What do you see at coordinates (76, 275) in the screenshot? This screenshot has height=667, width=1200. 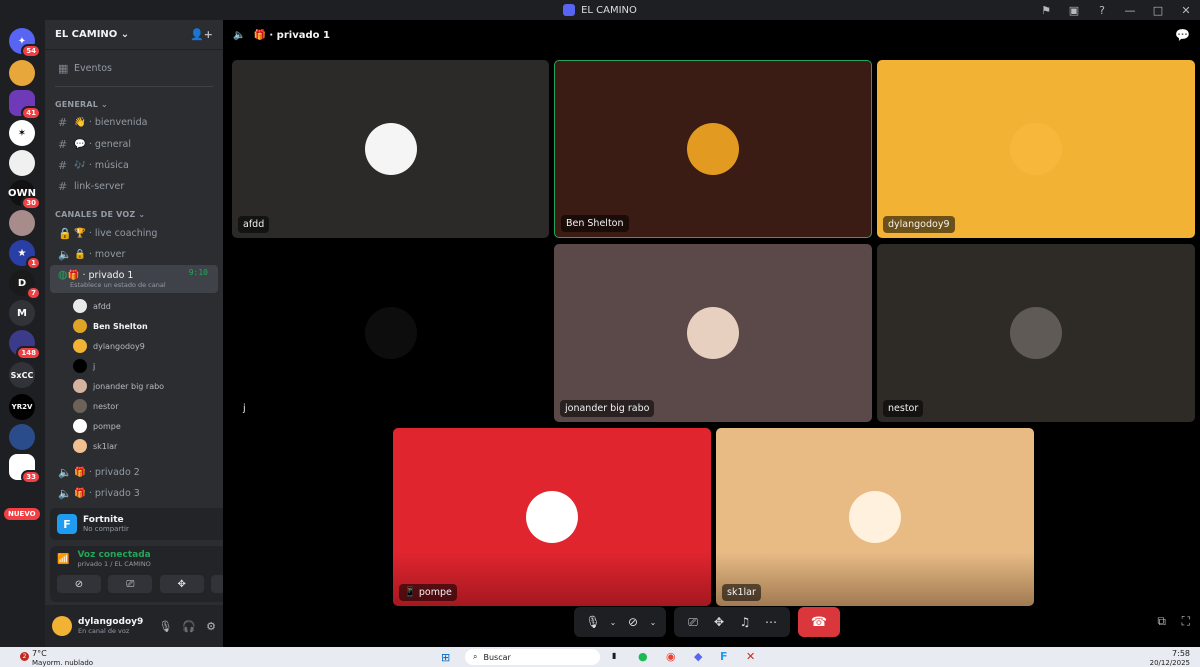 I see `channel-prefix: 🎁 ·` at bounding box center [76, 275].